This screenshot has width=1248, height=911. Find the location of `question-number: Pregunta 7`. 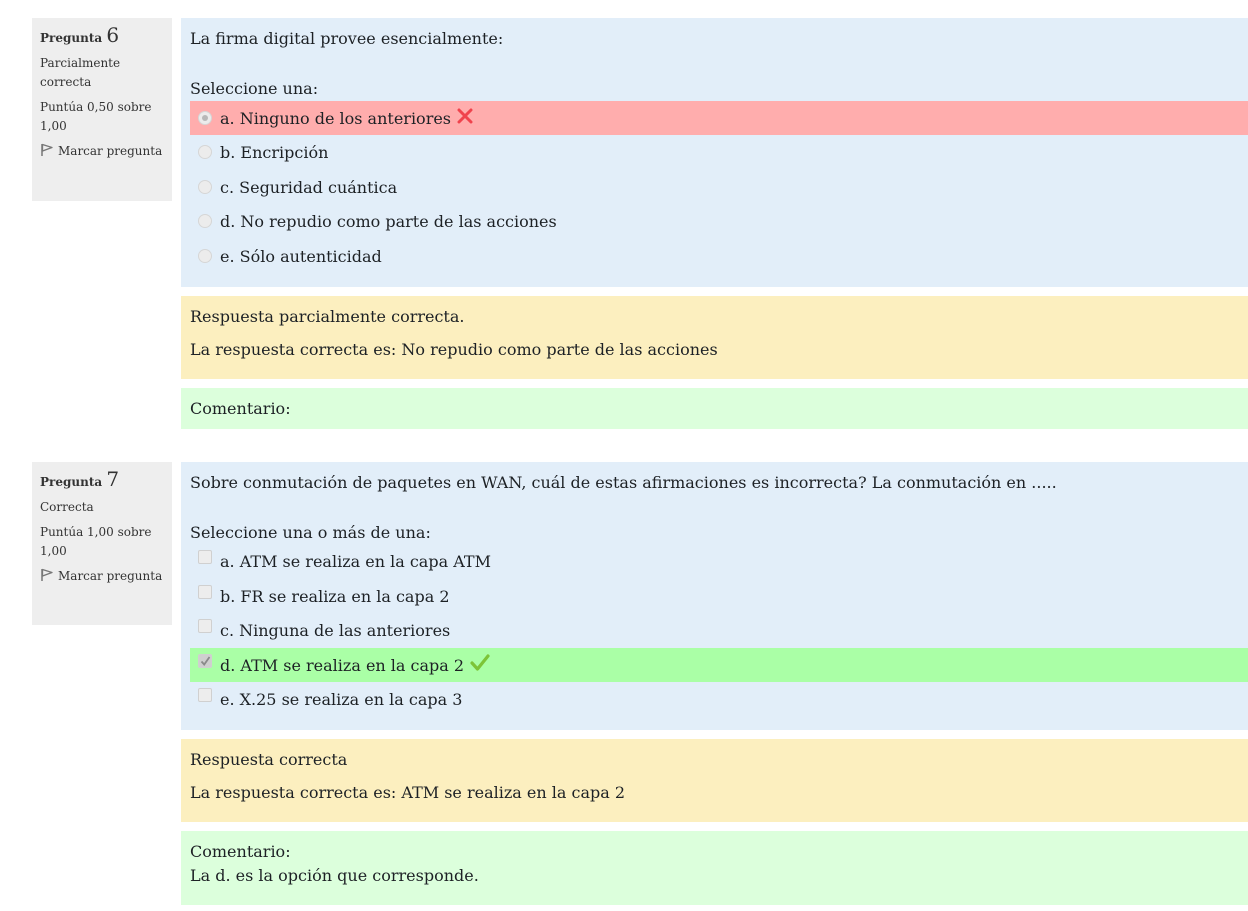

question-number: Pregunta 7 is located at coordinates (102, 479).